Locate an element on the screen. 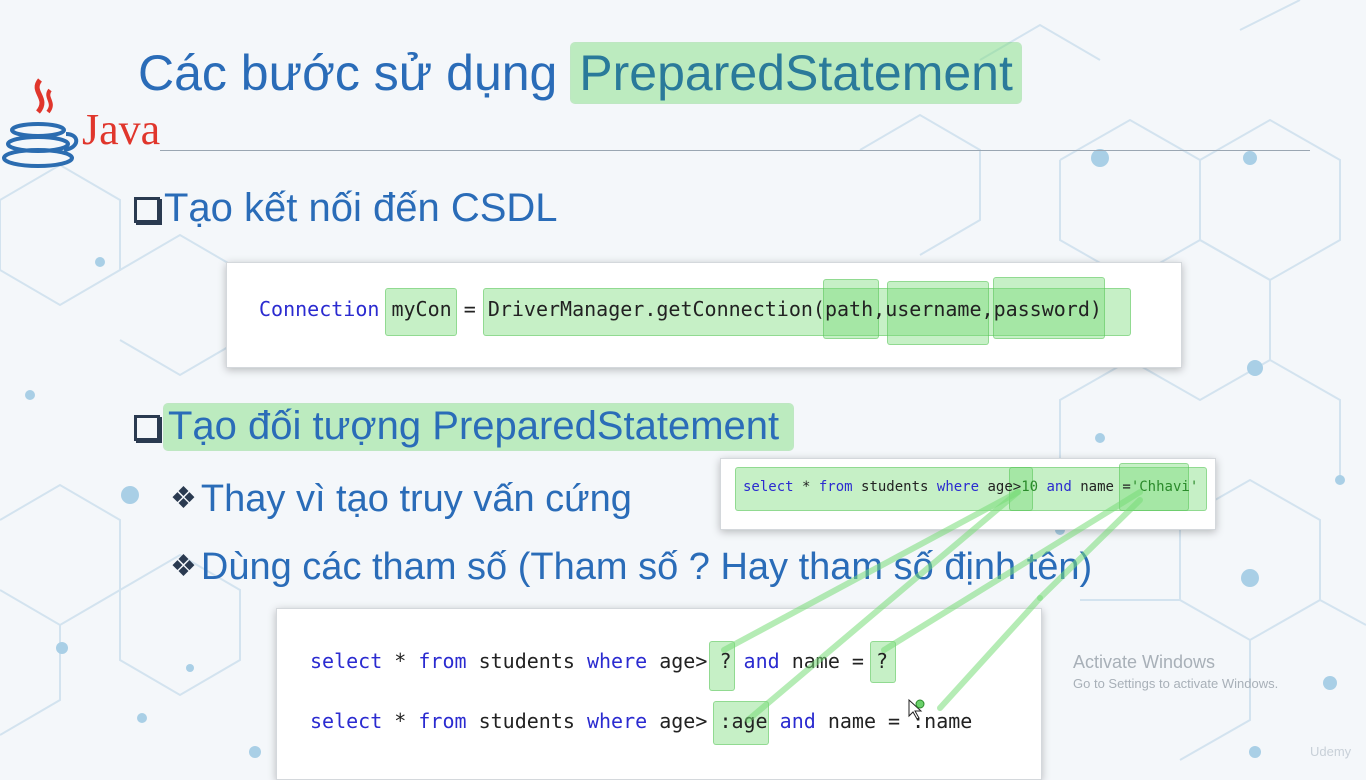  title-prefix: Các bước sử dụng is located at coordinates (348, 73).